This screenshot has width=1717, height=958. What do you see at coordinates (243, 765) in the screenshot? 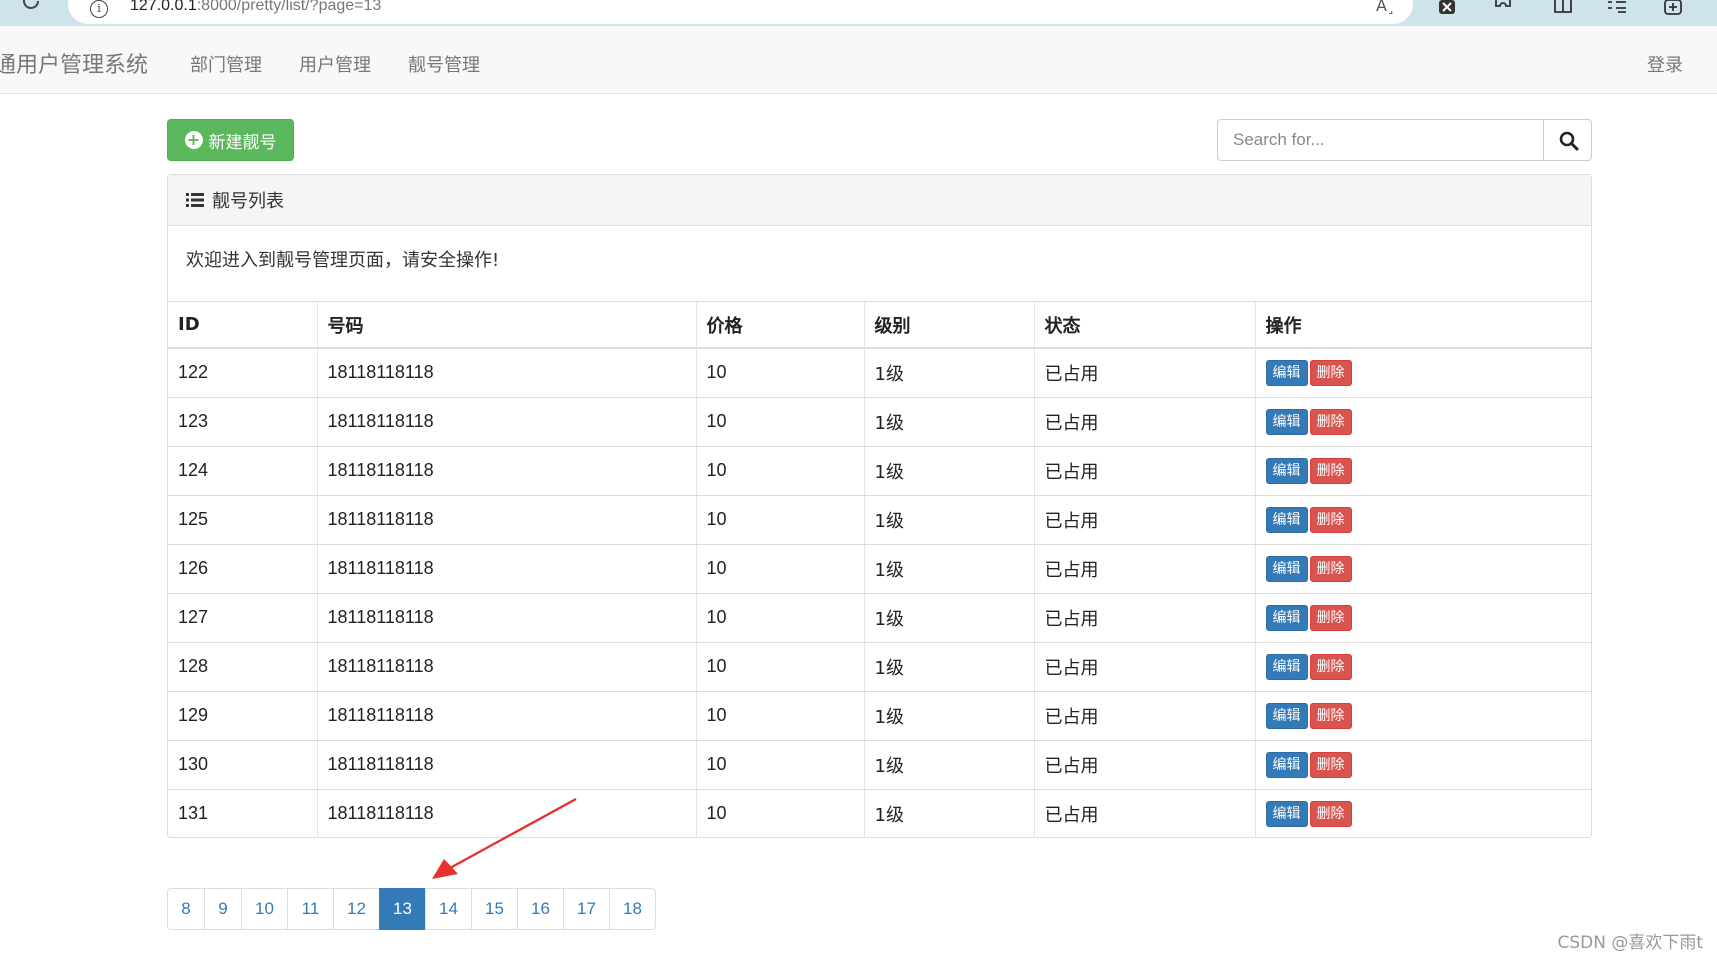
I see `cell-id: 130` at bounding box center [243, 765].